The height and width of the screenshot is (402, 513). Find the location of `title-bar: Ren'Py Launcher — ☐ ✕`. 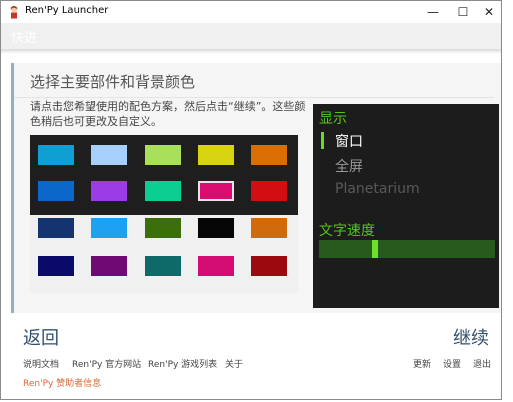

title-bar: Ren'Py Launcher — ☐ ✕ is located at coordinates (251, 12).